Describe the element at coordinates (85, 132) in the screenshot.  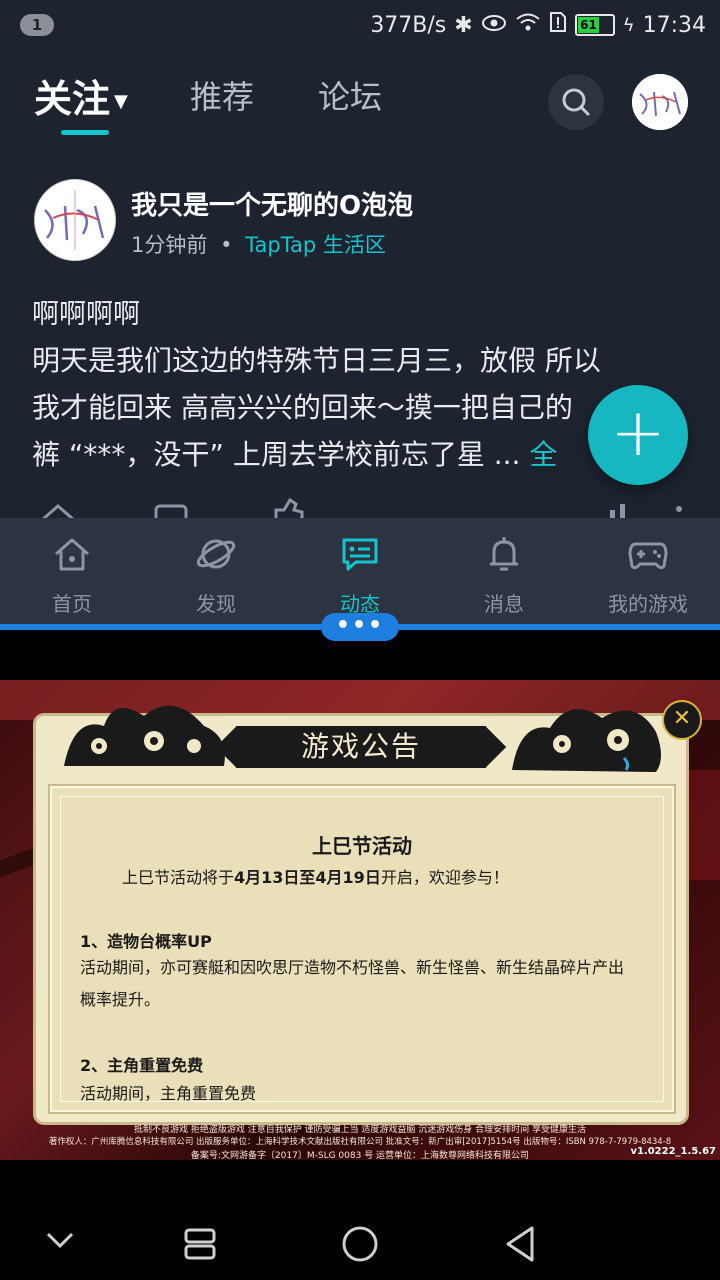
I see `active-tab-indicator` at that location.